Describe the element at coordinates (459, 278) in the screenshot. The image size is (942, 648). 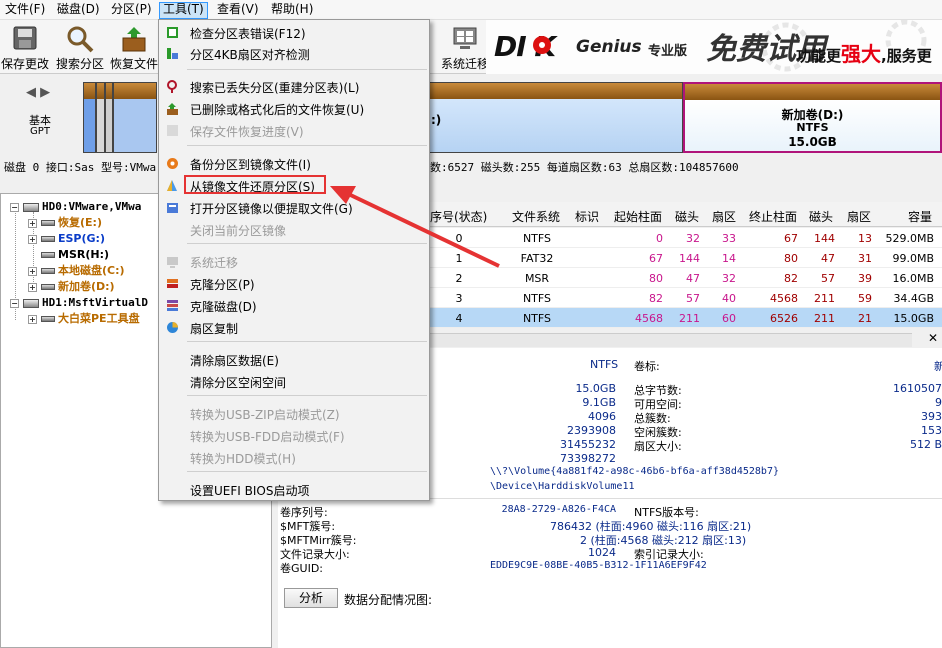
I see `table-cell: 2` at that location.